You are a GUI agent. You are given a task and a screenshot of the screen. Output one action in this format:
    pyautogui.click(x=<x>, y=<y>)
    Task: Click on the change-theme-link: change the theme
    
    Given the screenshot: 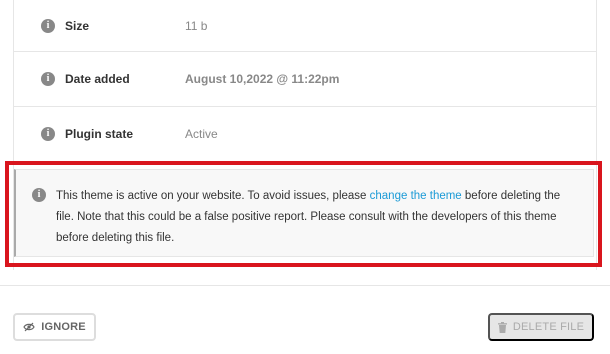 What is the action you would take?
    pyautogui.click(x=416, y=196)
    